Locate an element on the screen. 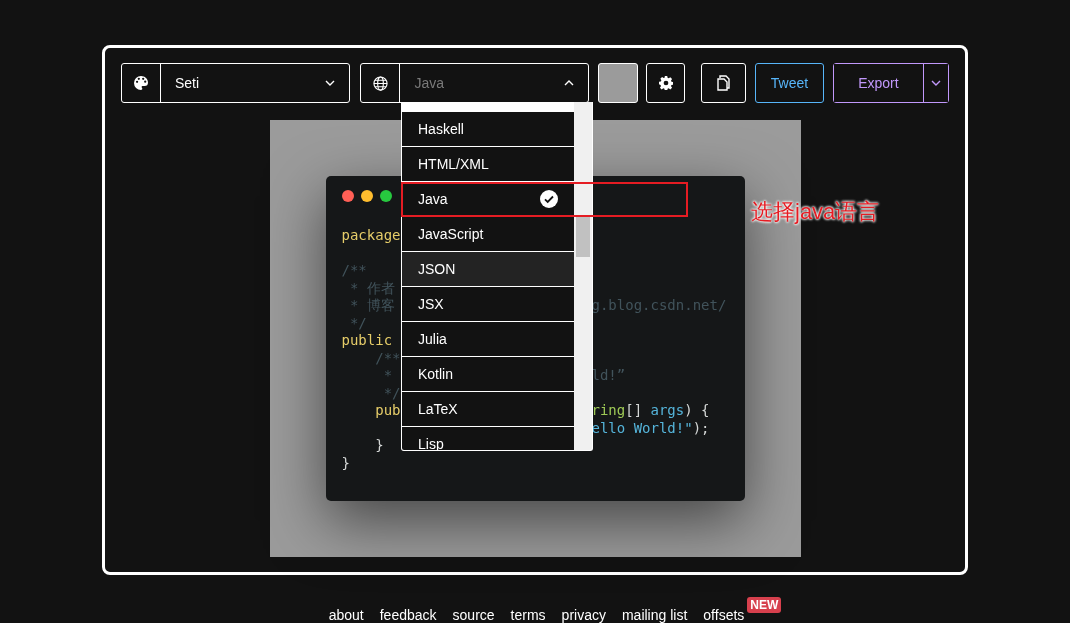 Image resolution: width=1070 pixels, height=623 pixels. footer-link: feedback is located at coordinates (408, 615).